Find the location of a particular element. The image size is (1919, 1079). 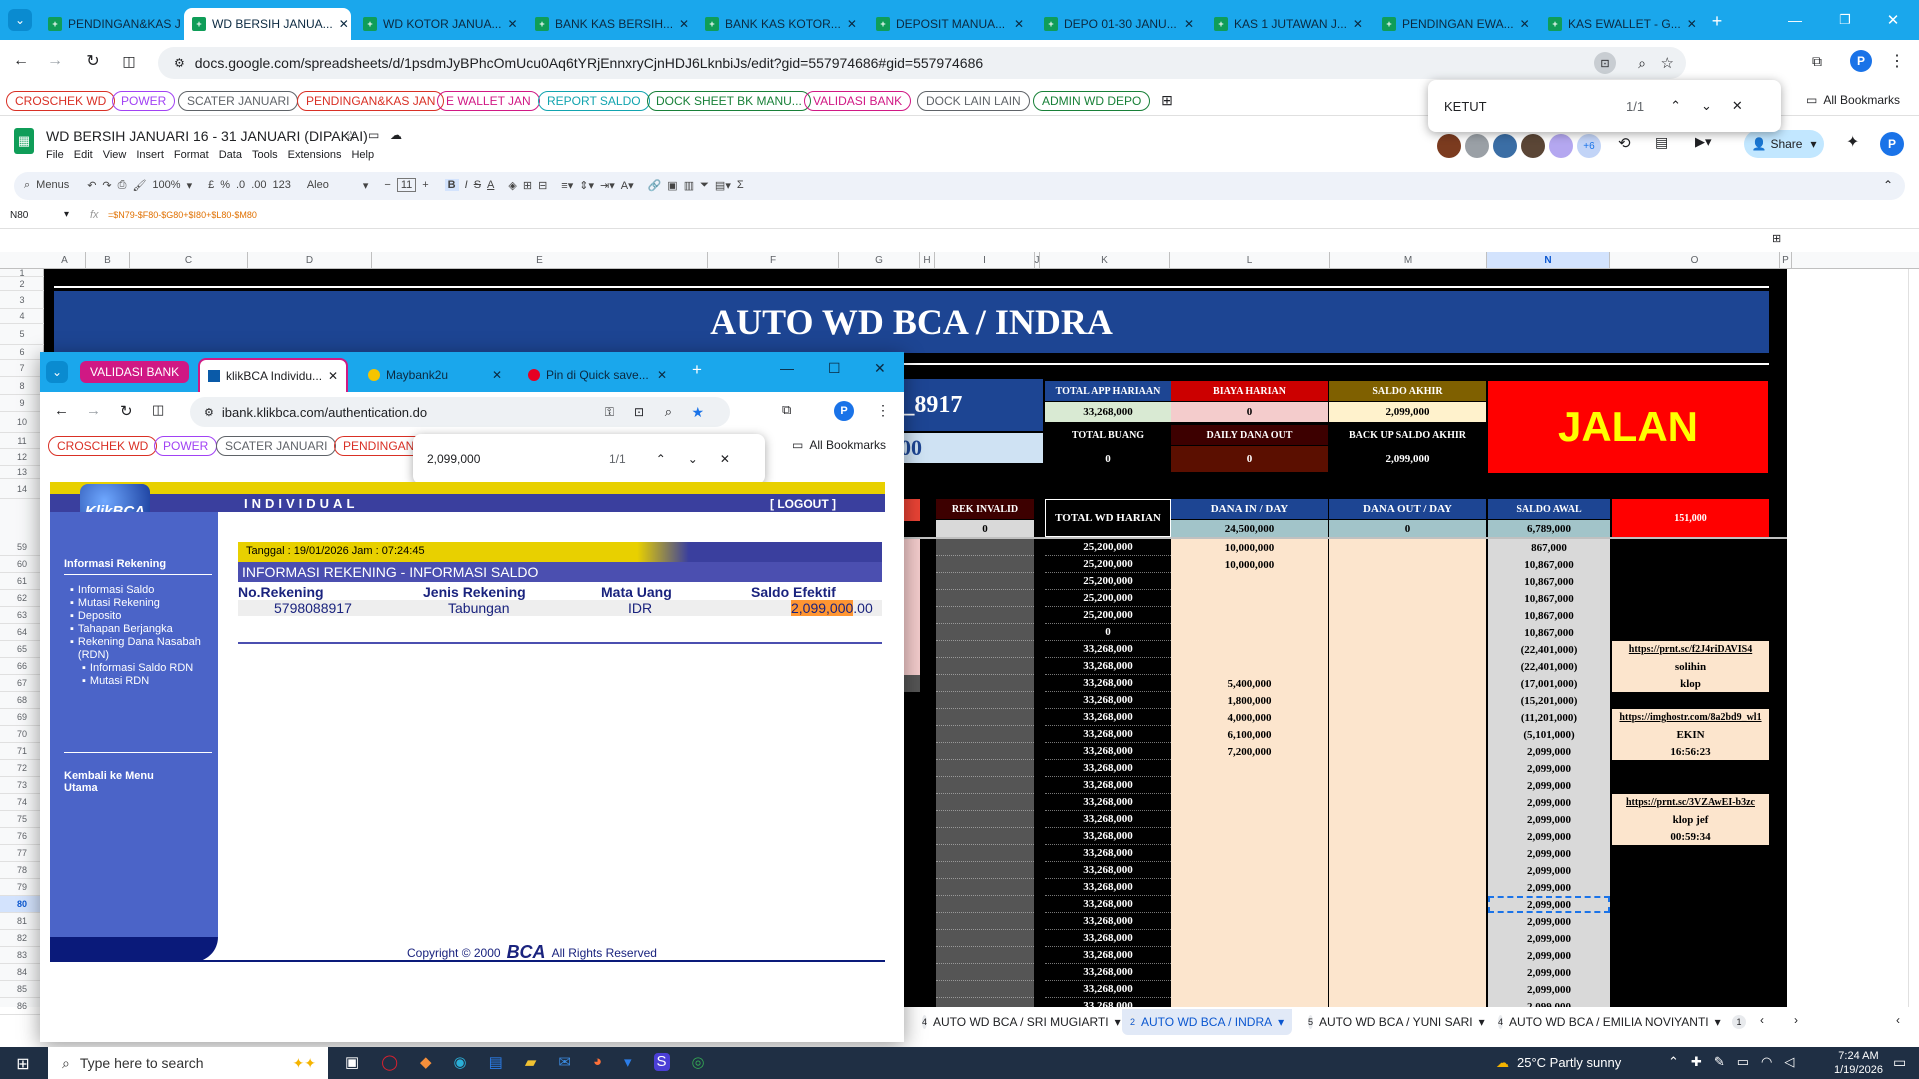

bookmark-item: POWER is located at coordinates (144, 101).